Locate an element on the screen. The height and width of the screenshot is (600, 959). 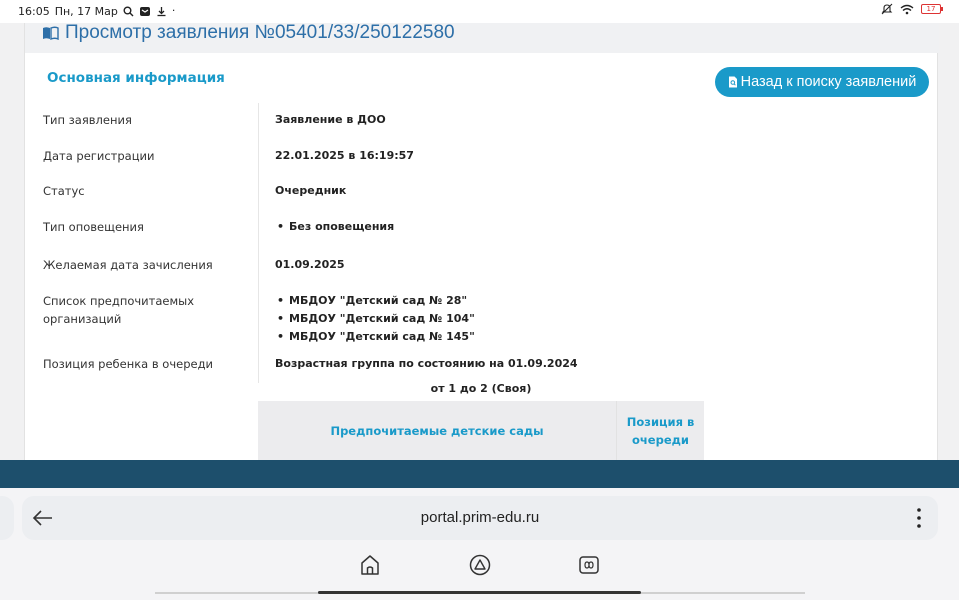
address-bar: portal.prim-edu.ru is located at coordinates (480, 518).